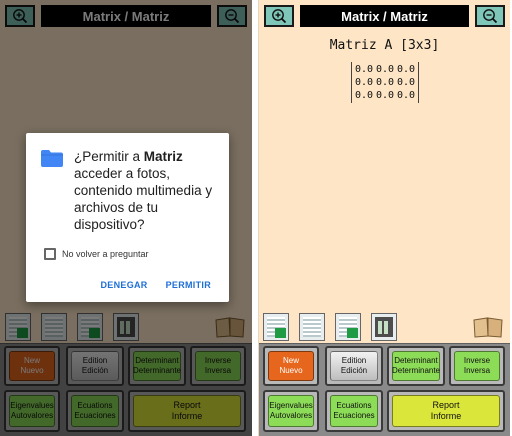 The width and height of the screenshot is (512, 436). I want to click on new-label-es: Nuevo, so click(291, 370).